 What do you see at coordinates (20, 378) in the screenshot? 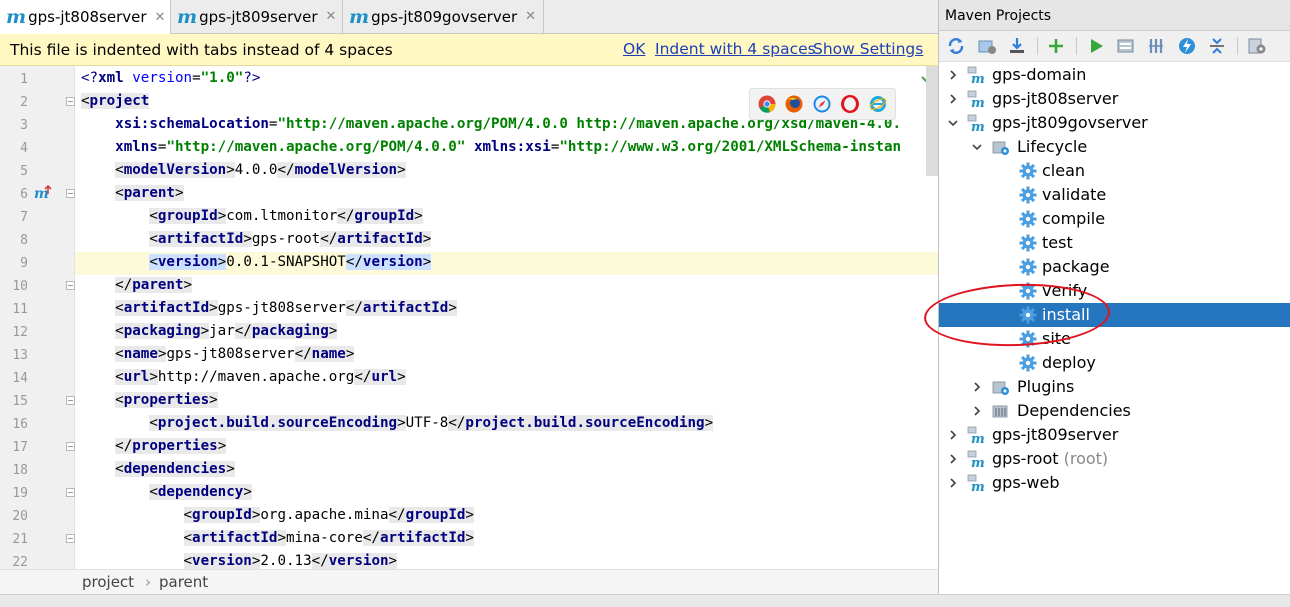
I see `line-number: 14` at bounding box center [20, 378].